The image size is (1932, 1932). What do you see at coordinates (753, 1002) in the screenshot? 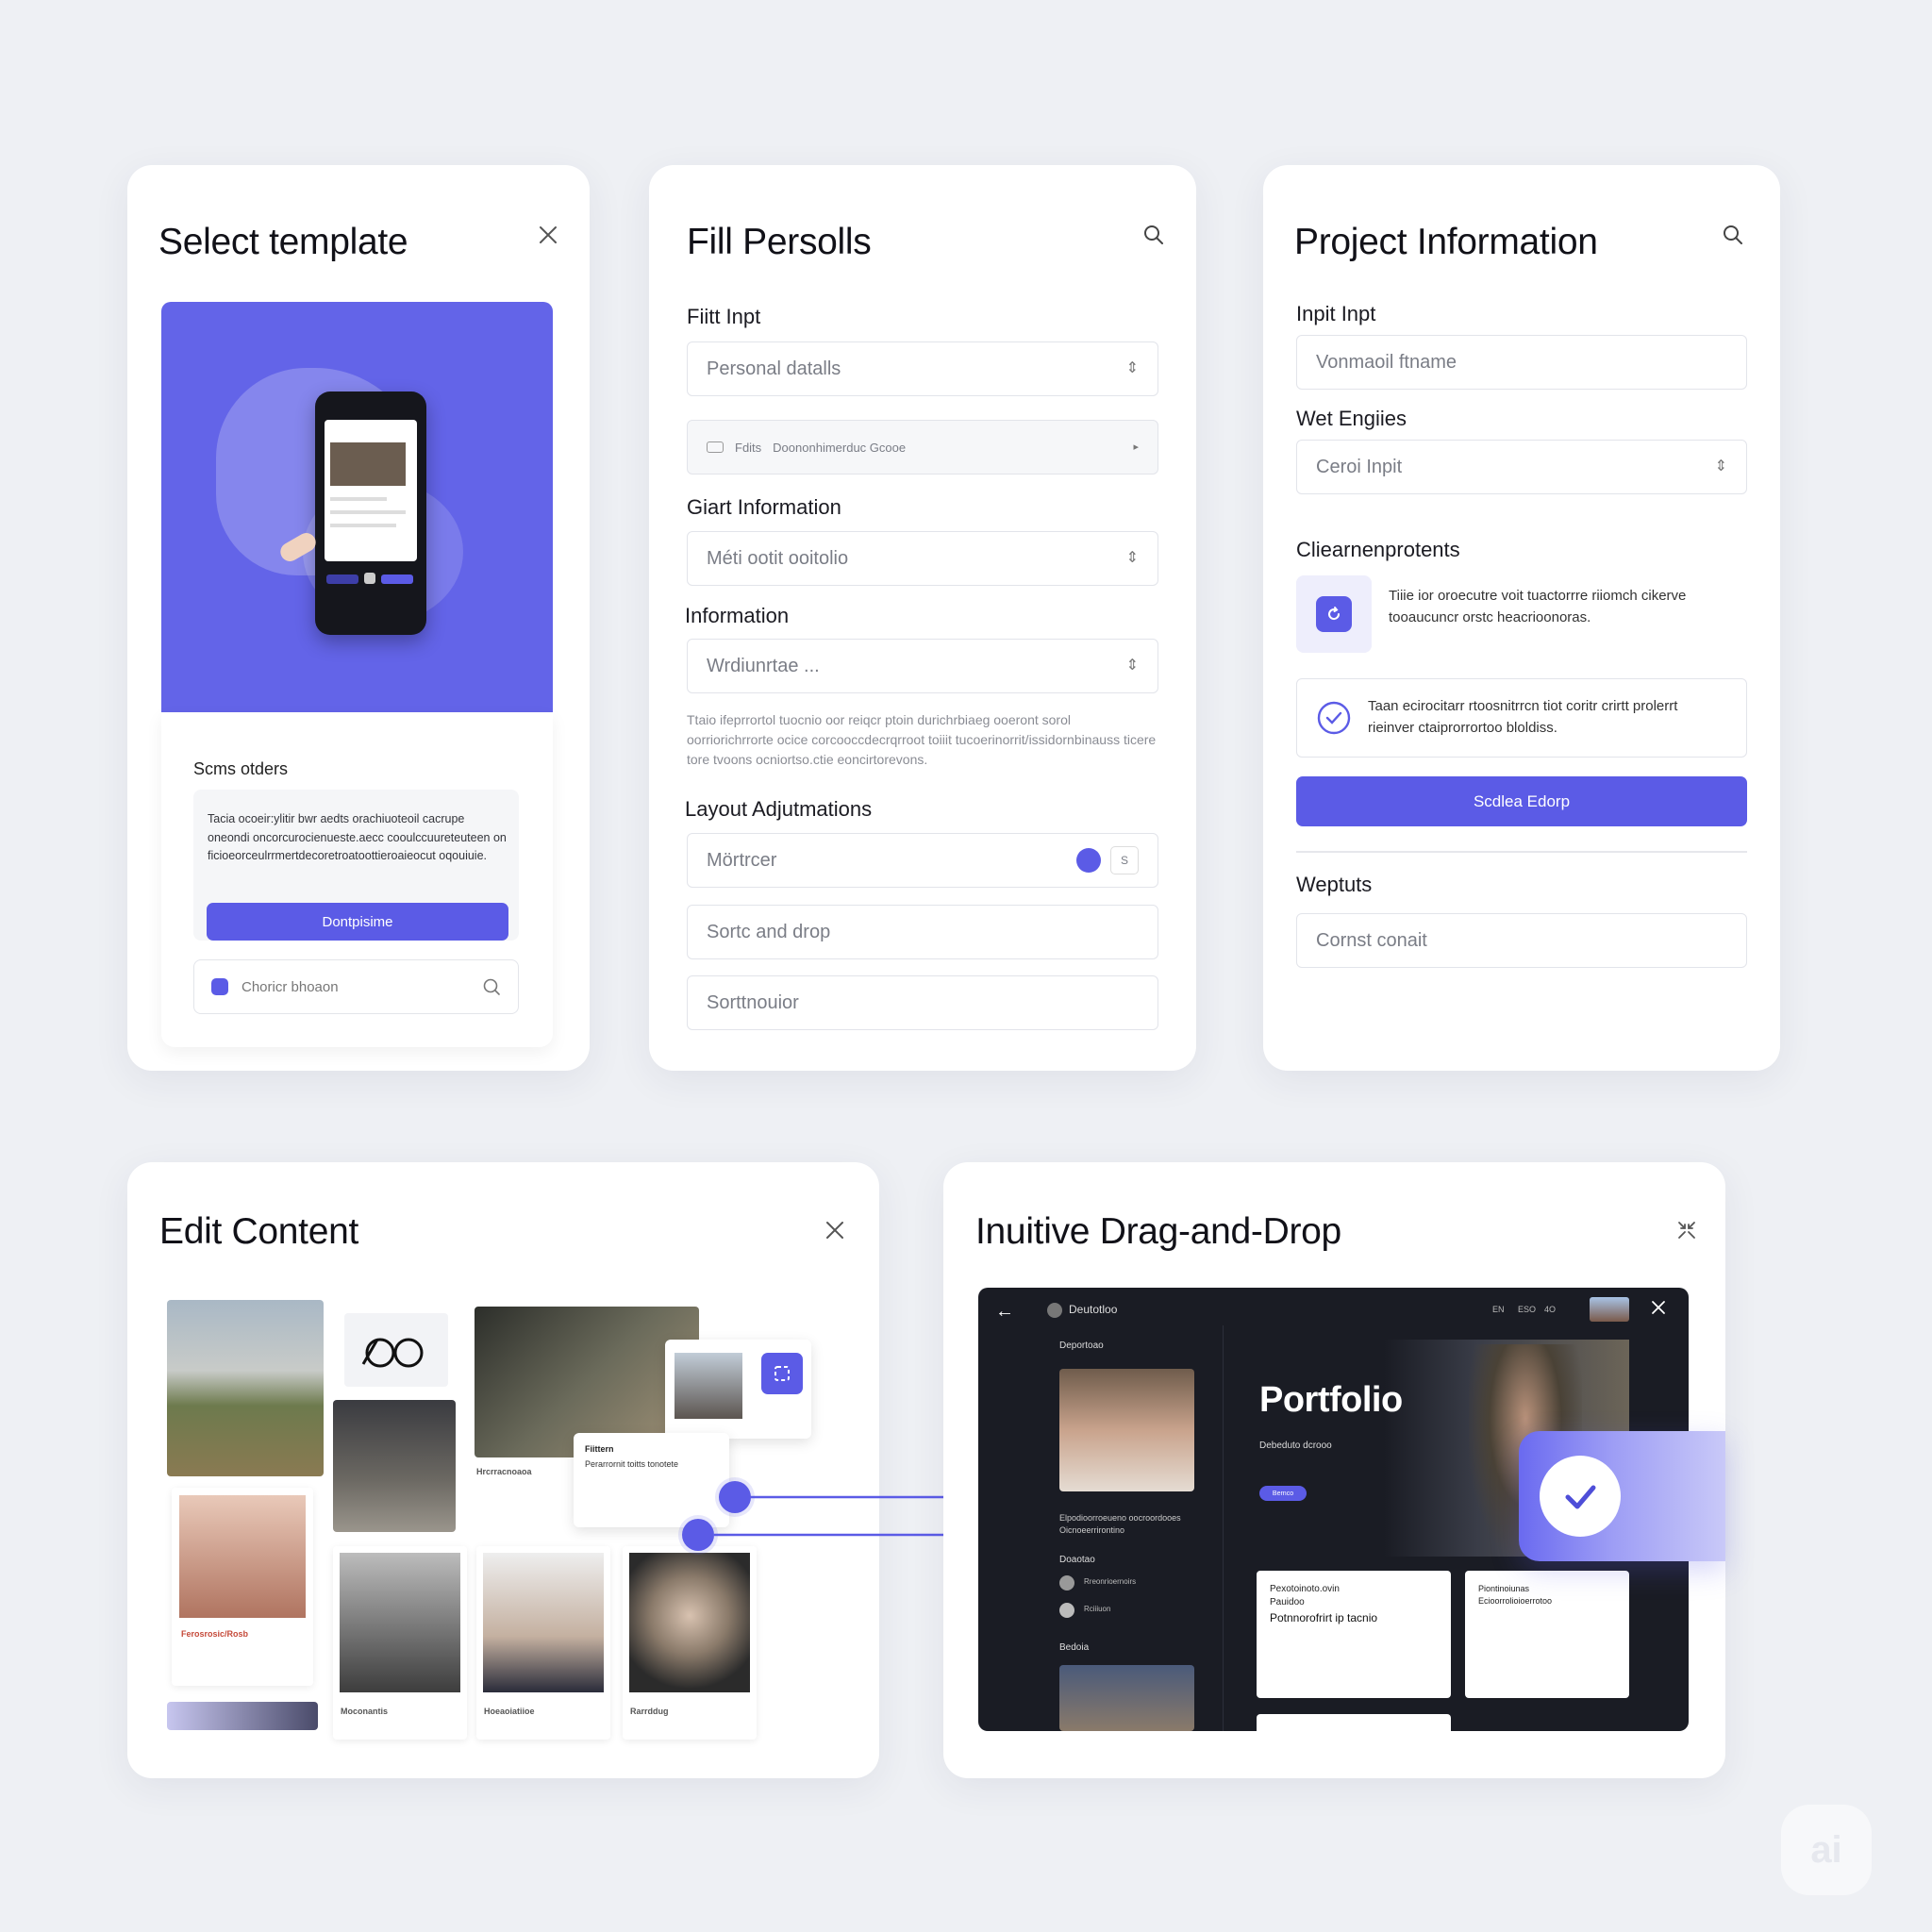
I see `field-value: Sorttnouior` at bounding box center [753, 1002].